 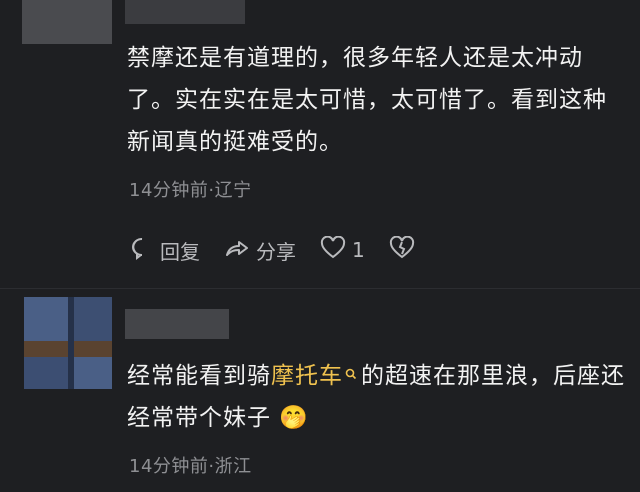 What do you see at coordinates (240, 250) in the screenshot?
I see `share-icon` at bounding box center [240, 250].